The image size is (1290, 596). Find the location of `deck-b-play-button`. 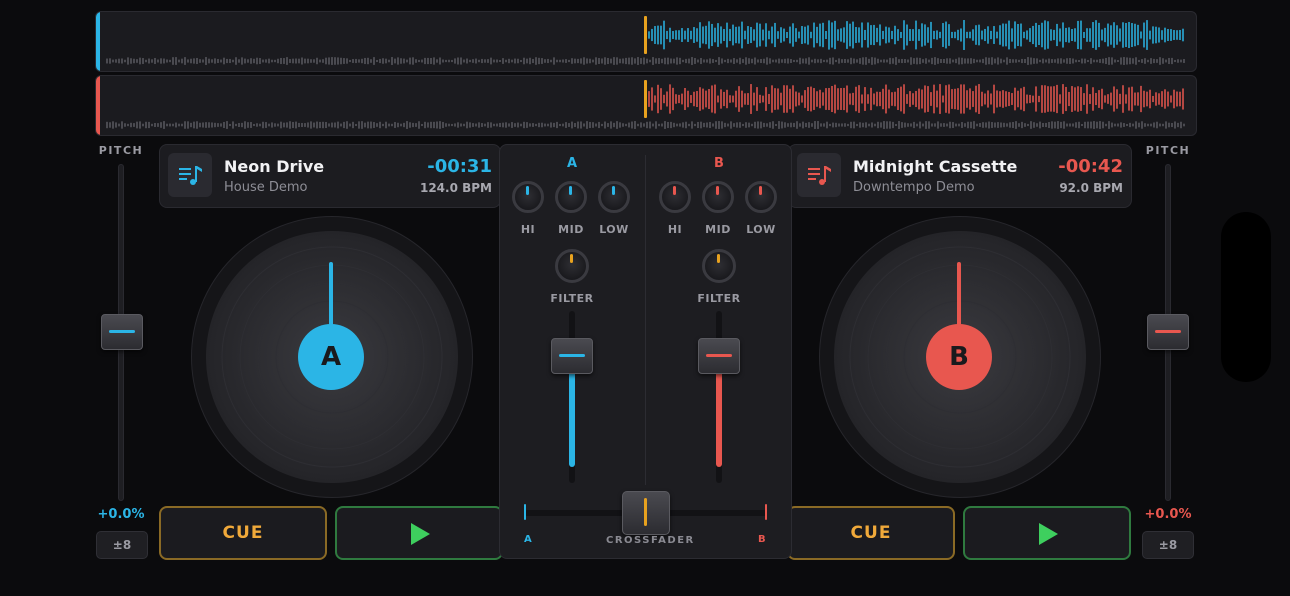

deck-b-play-button is located at coordinates (1047, 533).